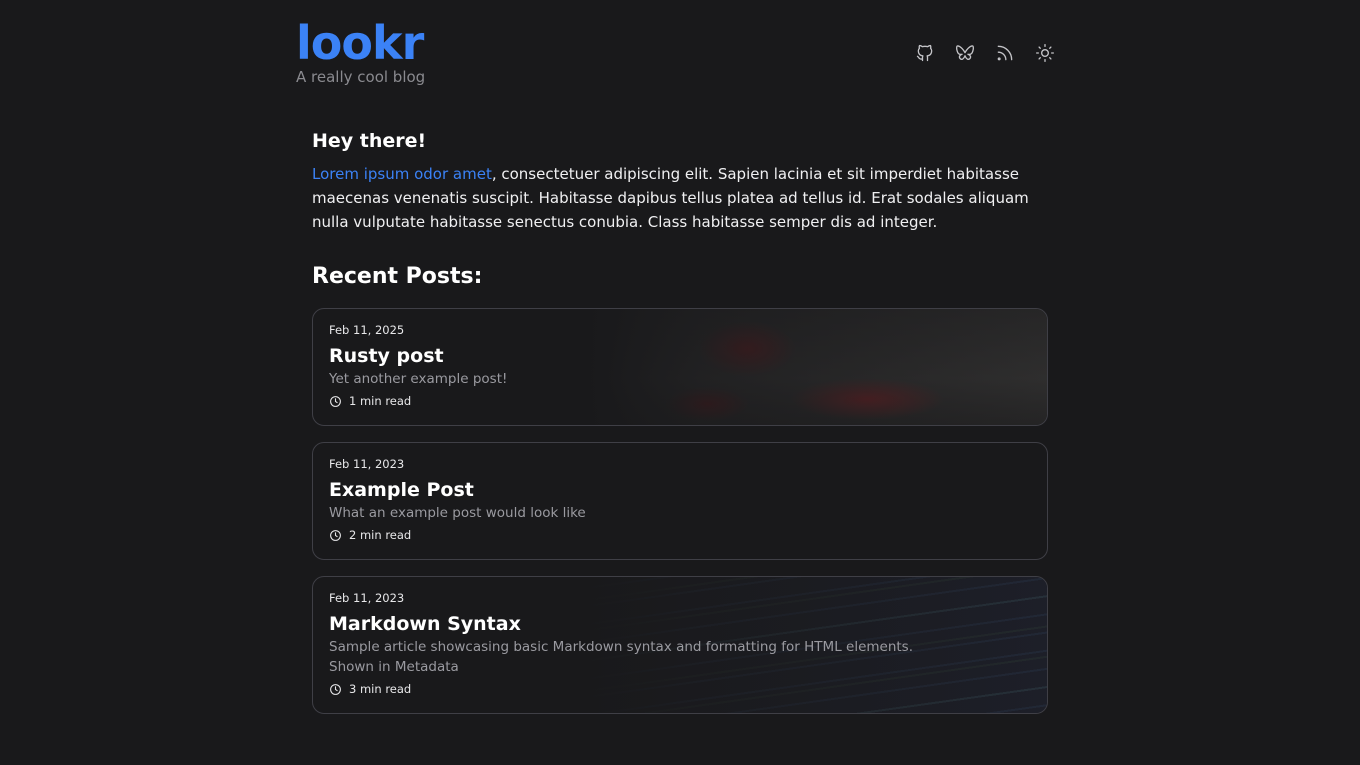 The height and width of the screenshot is (765, 1360). What do you see at coordinates (402, 174) in the screenshot?
I see `intro-link: Lorem ipsum odor amet` at bounding box center [402, 174].